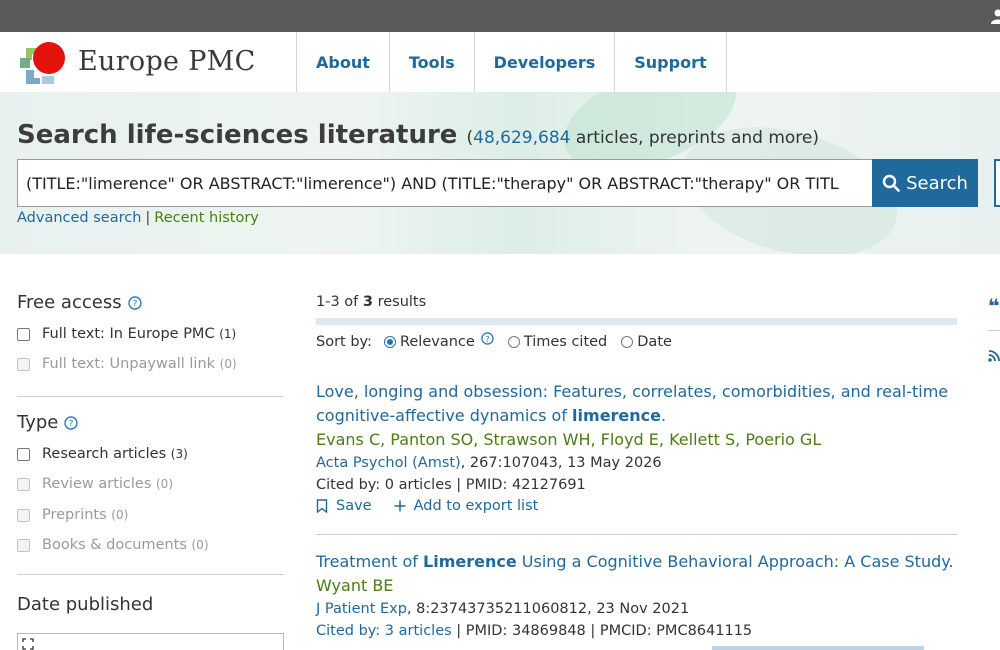 The height and width of the screenshot is (650, 1000). I want to click on expand-icon, so click(28, 644).